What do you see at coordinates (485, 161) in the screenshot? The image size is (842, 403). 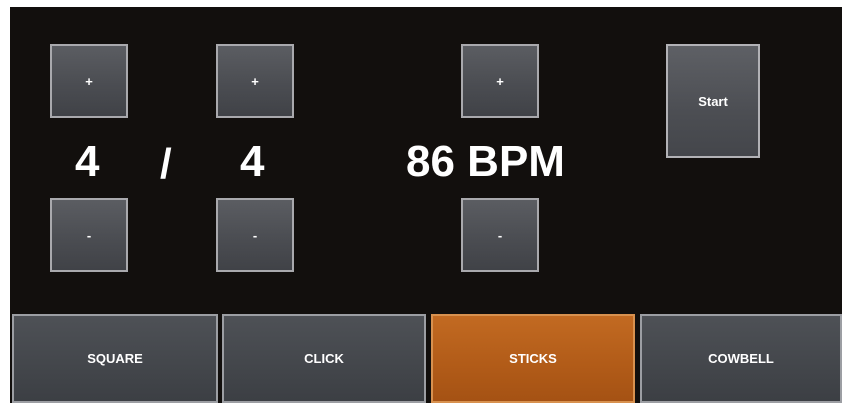 I see `tempo-display: 86 BPM` at bounding box center [485, 161].